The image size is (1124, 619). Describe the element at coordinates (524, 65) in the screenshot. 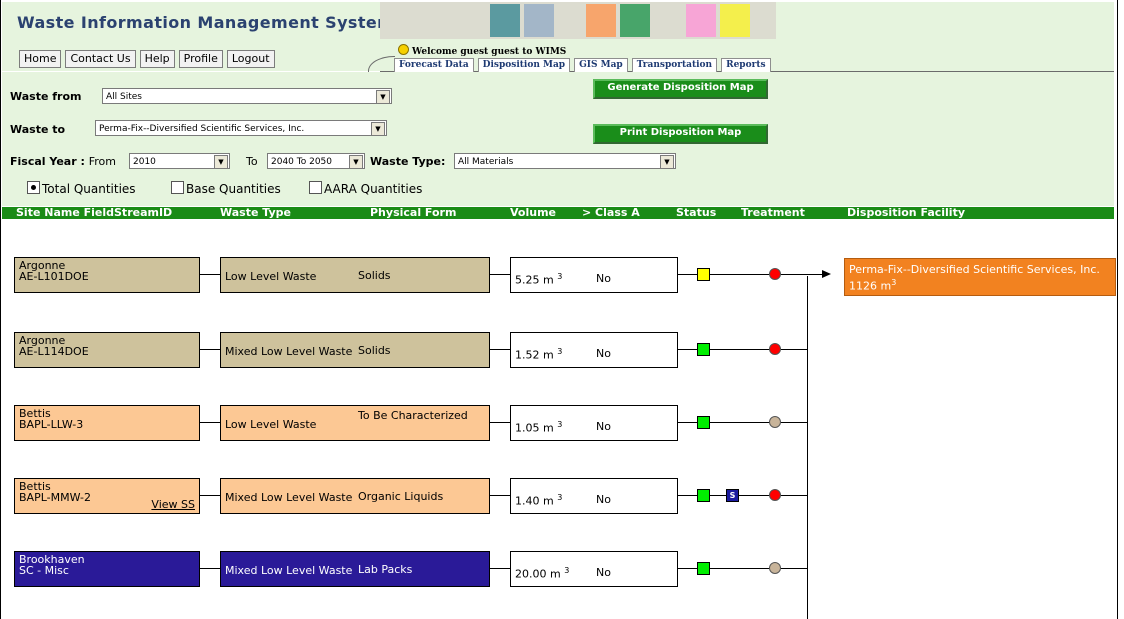

I see `tab-disposition-map: Disposition Map` at that location.